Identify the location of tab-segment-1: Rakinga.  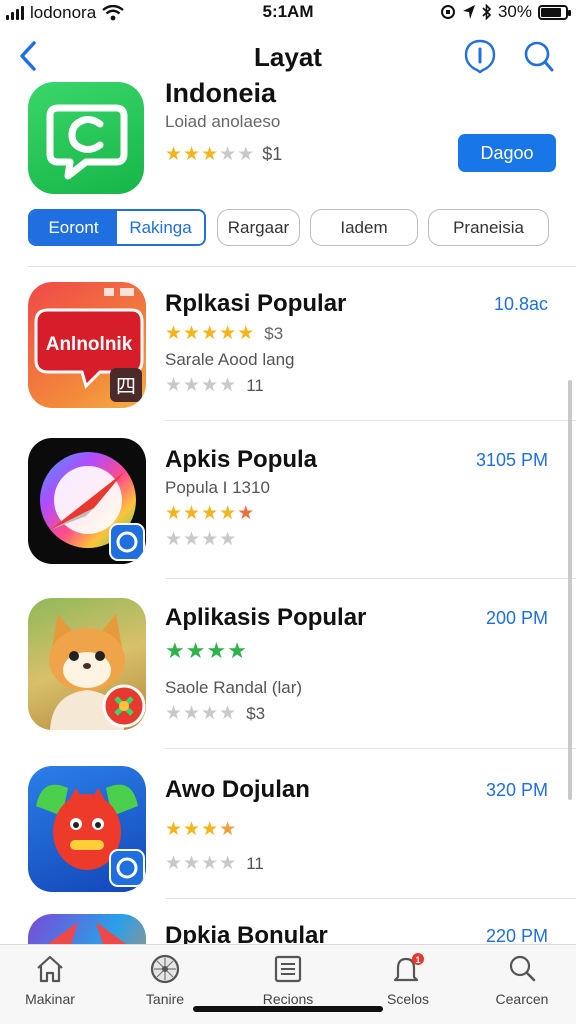
(160, 227).